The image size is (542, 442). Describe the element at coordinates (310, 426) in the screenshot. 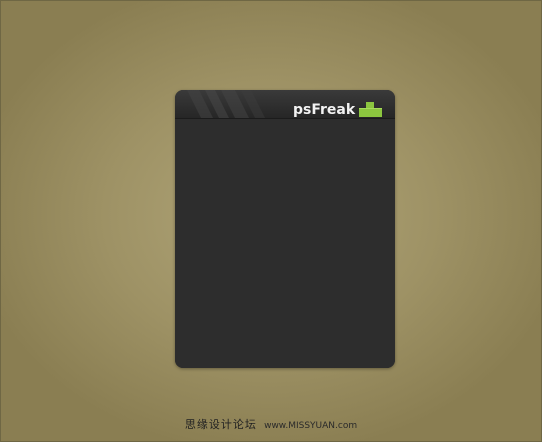

I see `footer-site-url: www.MISSYUAN.com` at that location.